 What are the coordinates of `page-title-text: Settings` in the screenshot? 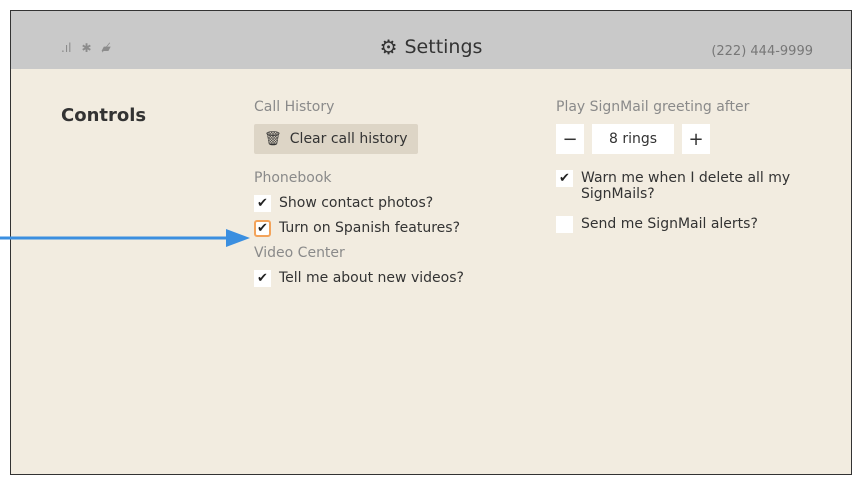 It's located at (443, 47).